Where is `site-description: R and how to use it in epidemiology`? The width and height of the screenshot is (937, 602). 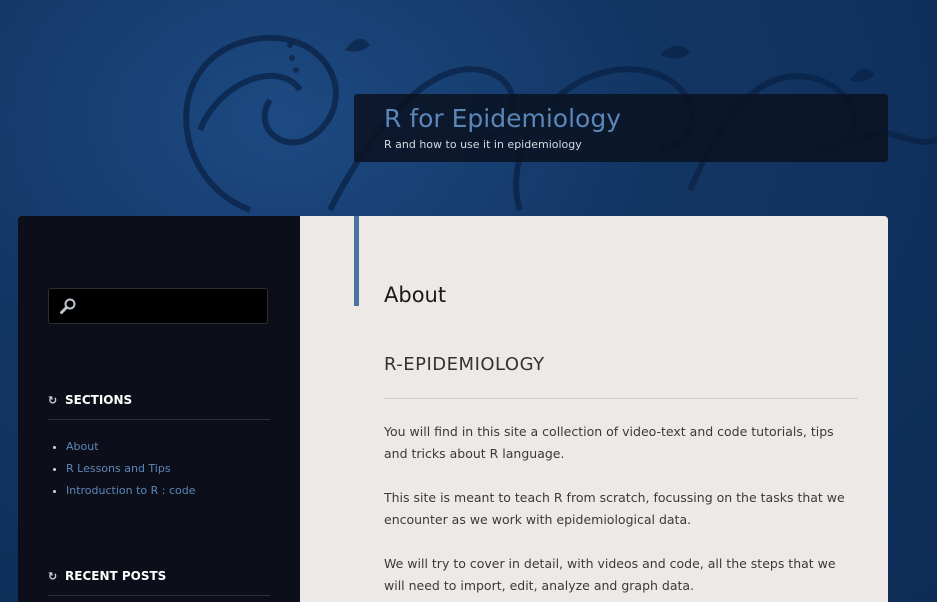 site-description: R and how to use it in epidemiology is located at coordinates (483, 144).